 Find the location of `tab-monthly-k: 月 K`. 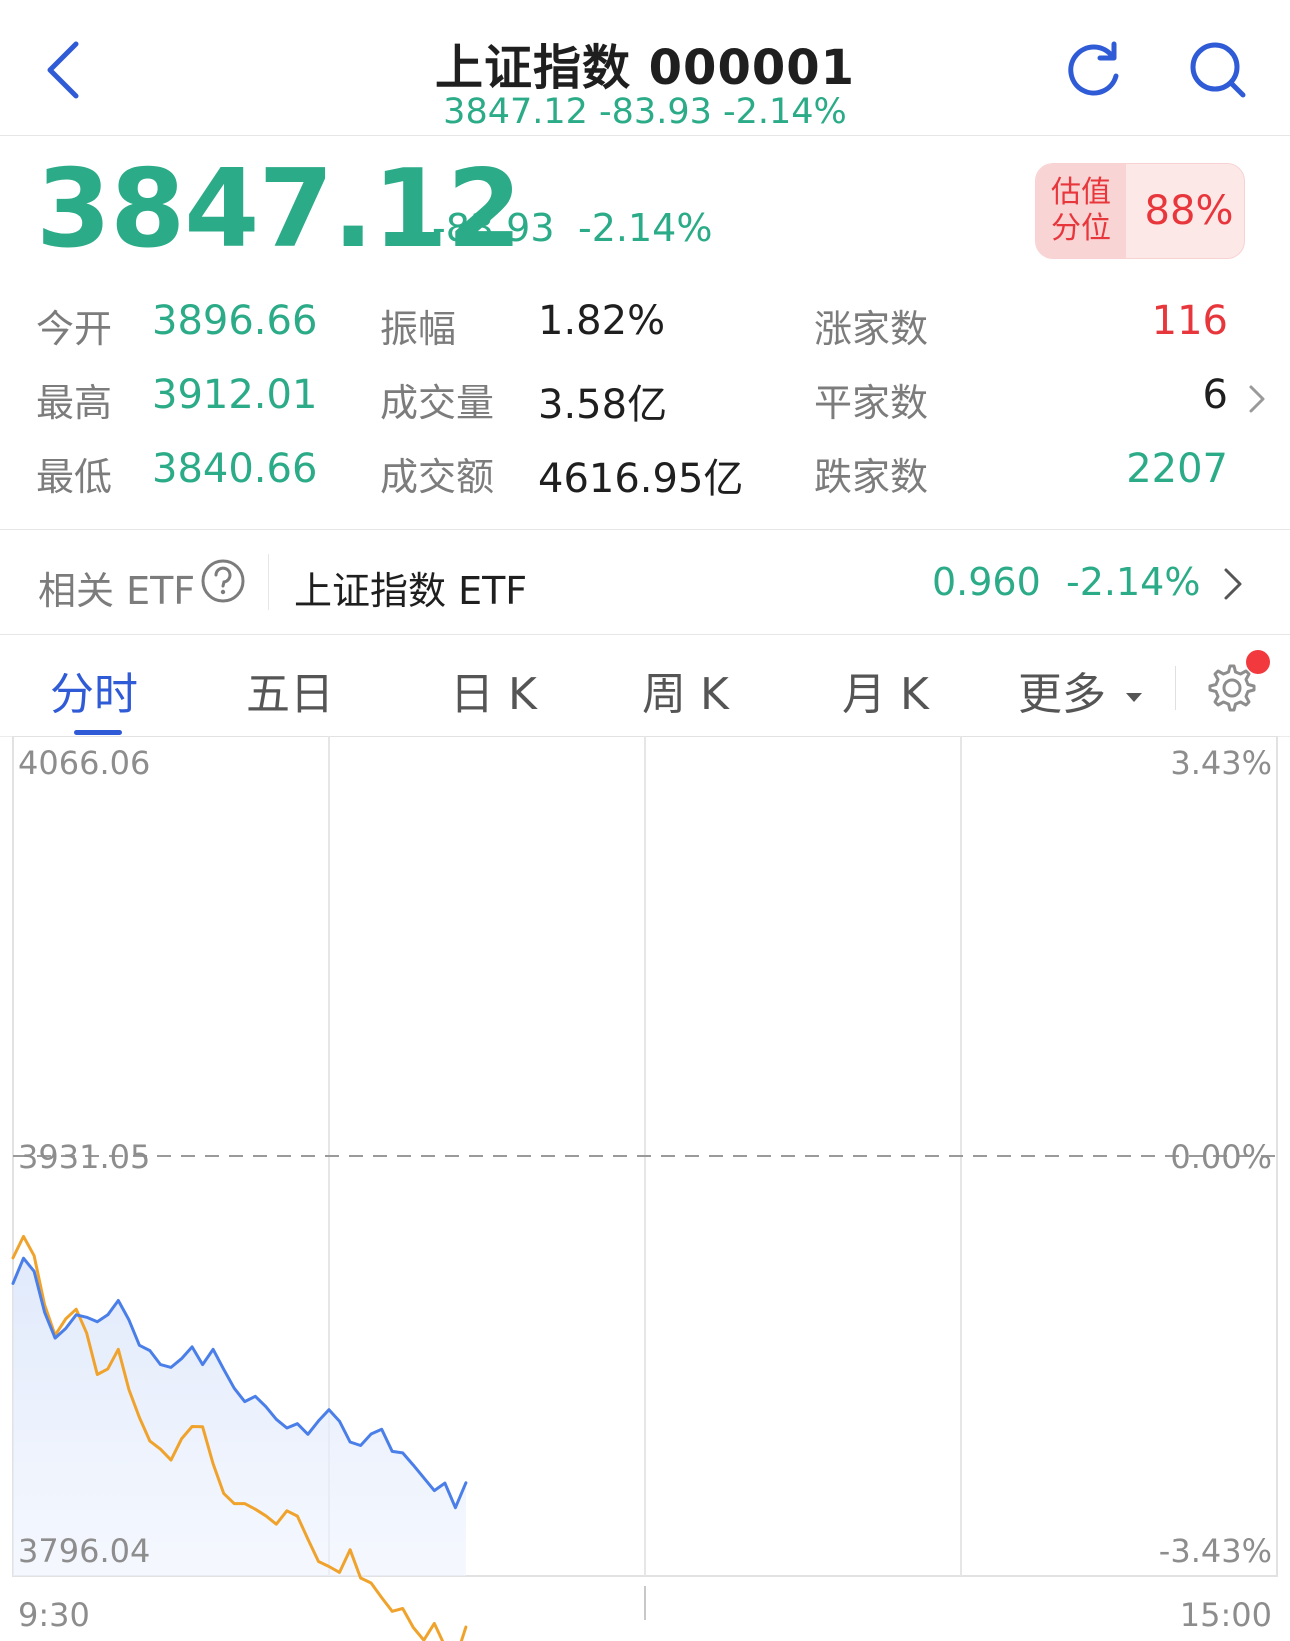

tab-monthly-k: 月 K is located at coordinates (885, 690).